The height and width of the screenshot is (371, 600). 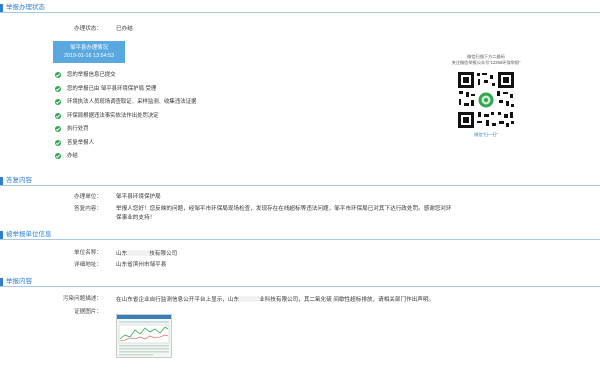 I want to click on reply-unit-label: 办理单位：, so click(x=88, y=197).